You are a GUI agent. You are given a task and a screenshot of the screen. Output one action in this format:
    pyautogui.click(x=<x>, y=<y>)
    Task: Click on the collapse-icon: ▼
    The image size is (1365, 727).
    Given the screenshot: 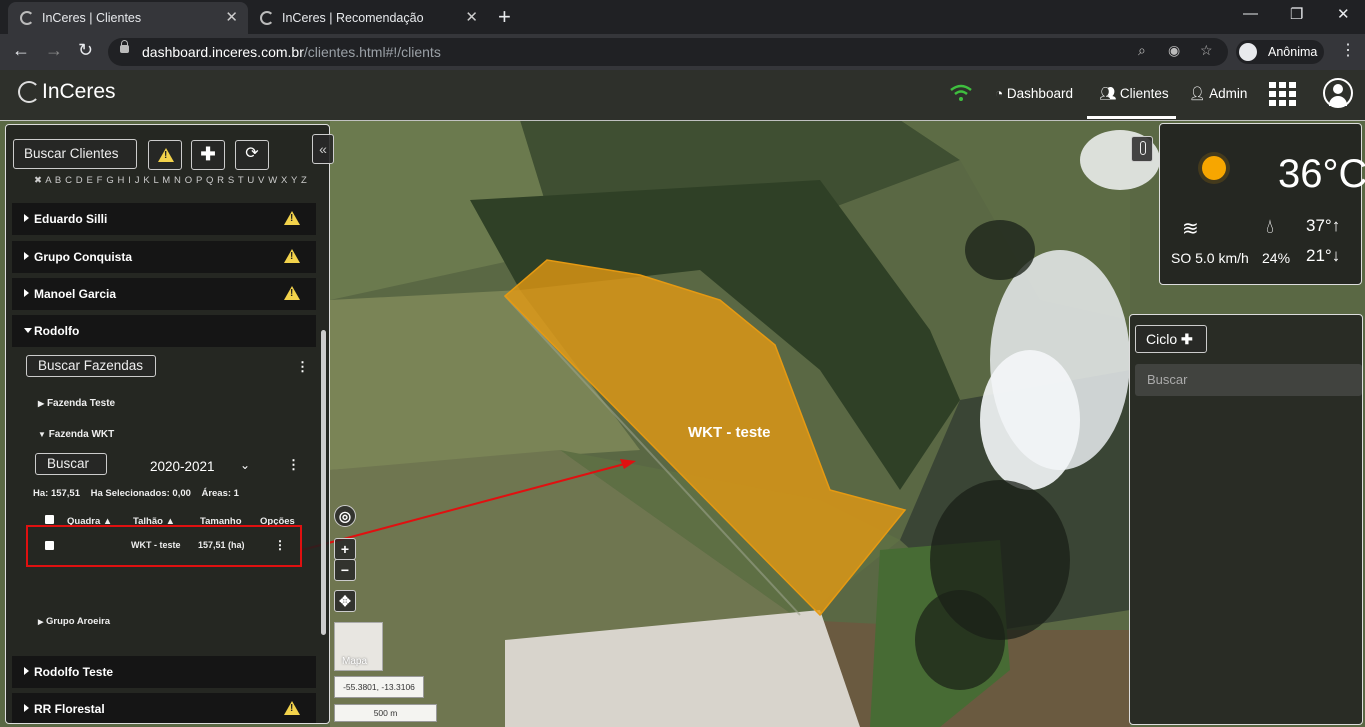 What is the action you would take?
    pyautogui.click(x=42, y=434)
    